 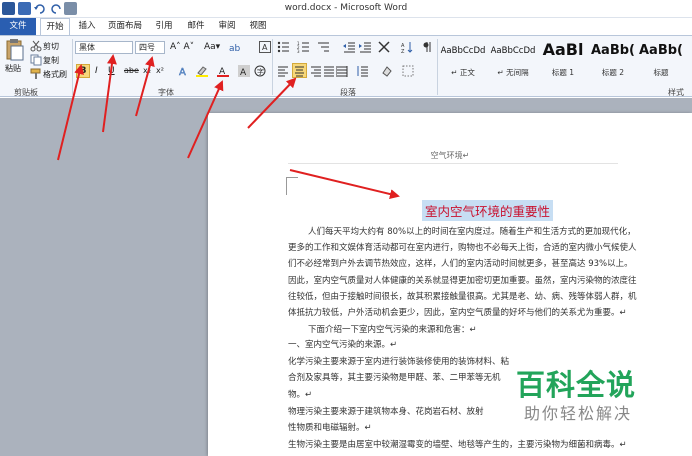 I want to click on align-right-icon, so click(x=316, y=71).